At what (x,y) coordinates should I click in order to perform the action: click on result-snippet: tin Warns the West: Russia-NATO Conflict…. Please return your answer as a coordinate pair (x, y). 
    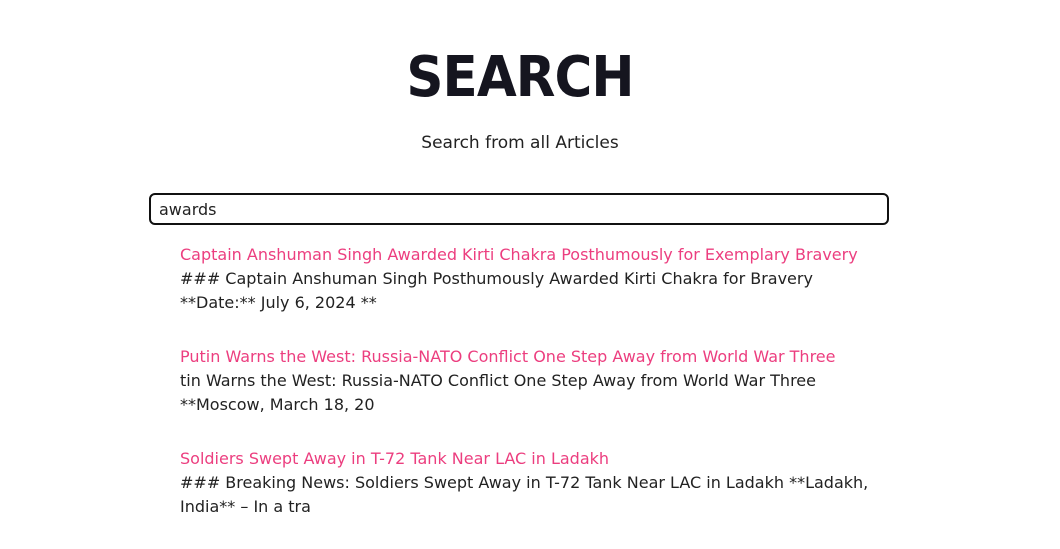
    Looking at the image, I should click on (498, 392).